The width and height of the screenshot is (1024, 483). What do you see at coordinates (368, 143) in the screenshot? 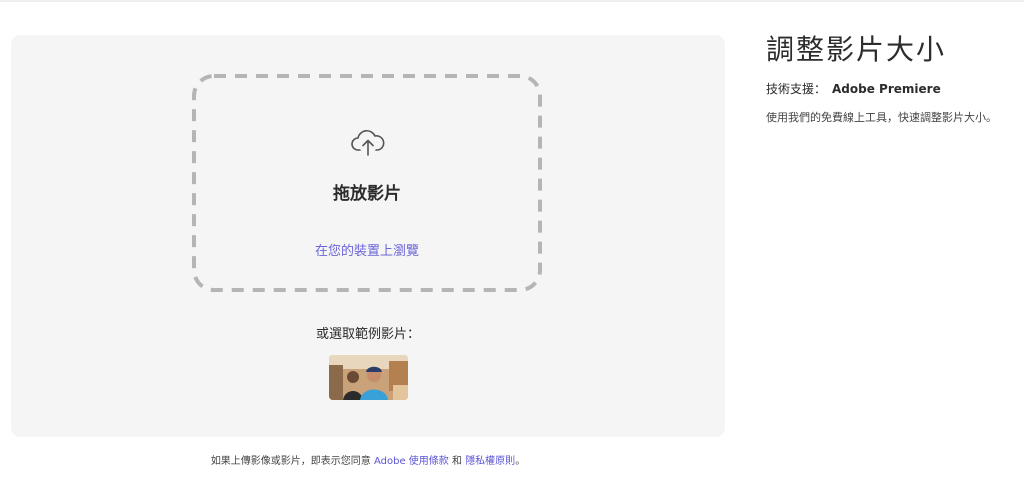
I see `cloud-upload-icon` at bounding box center [368, 143].